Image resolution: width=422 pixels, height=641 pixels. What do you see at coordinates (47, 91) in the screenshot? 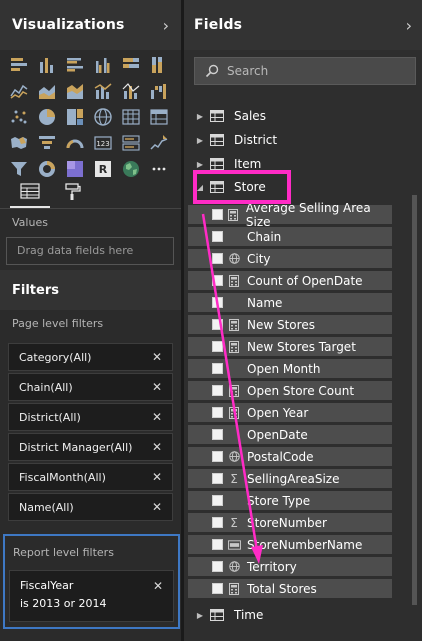
I see `area-chart-visual-button` at bounding box center [47, 91].